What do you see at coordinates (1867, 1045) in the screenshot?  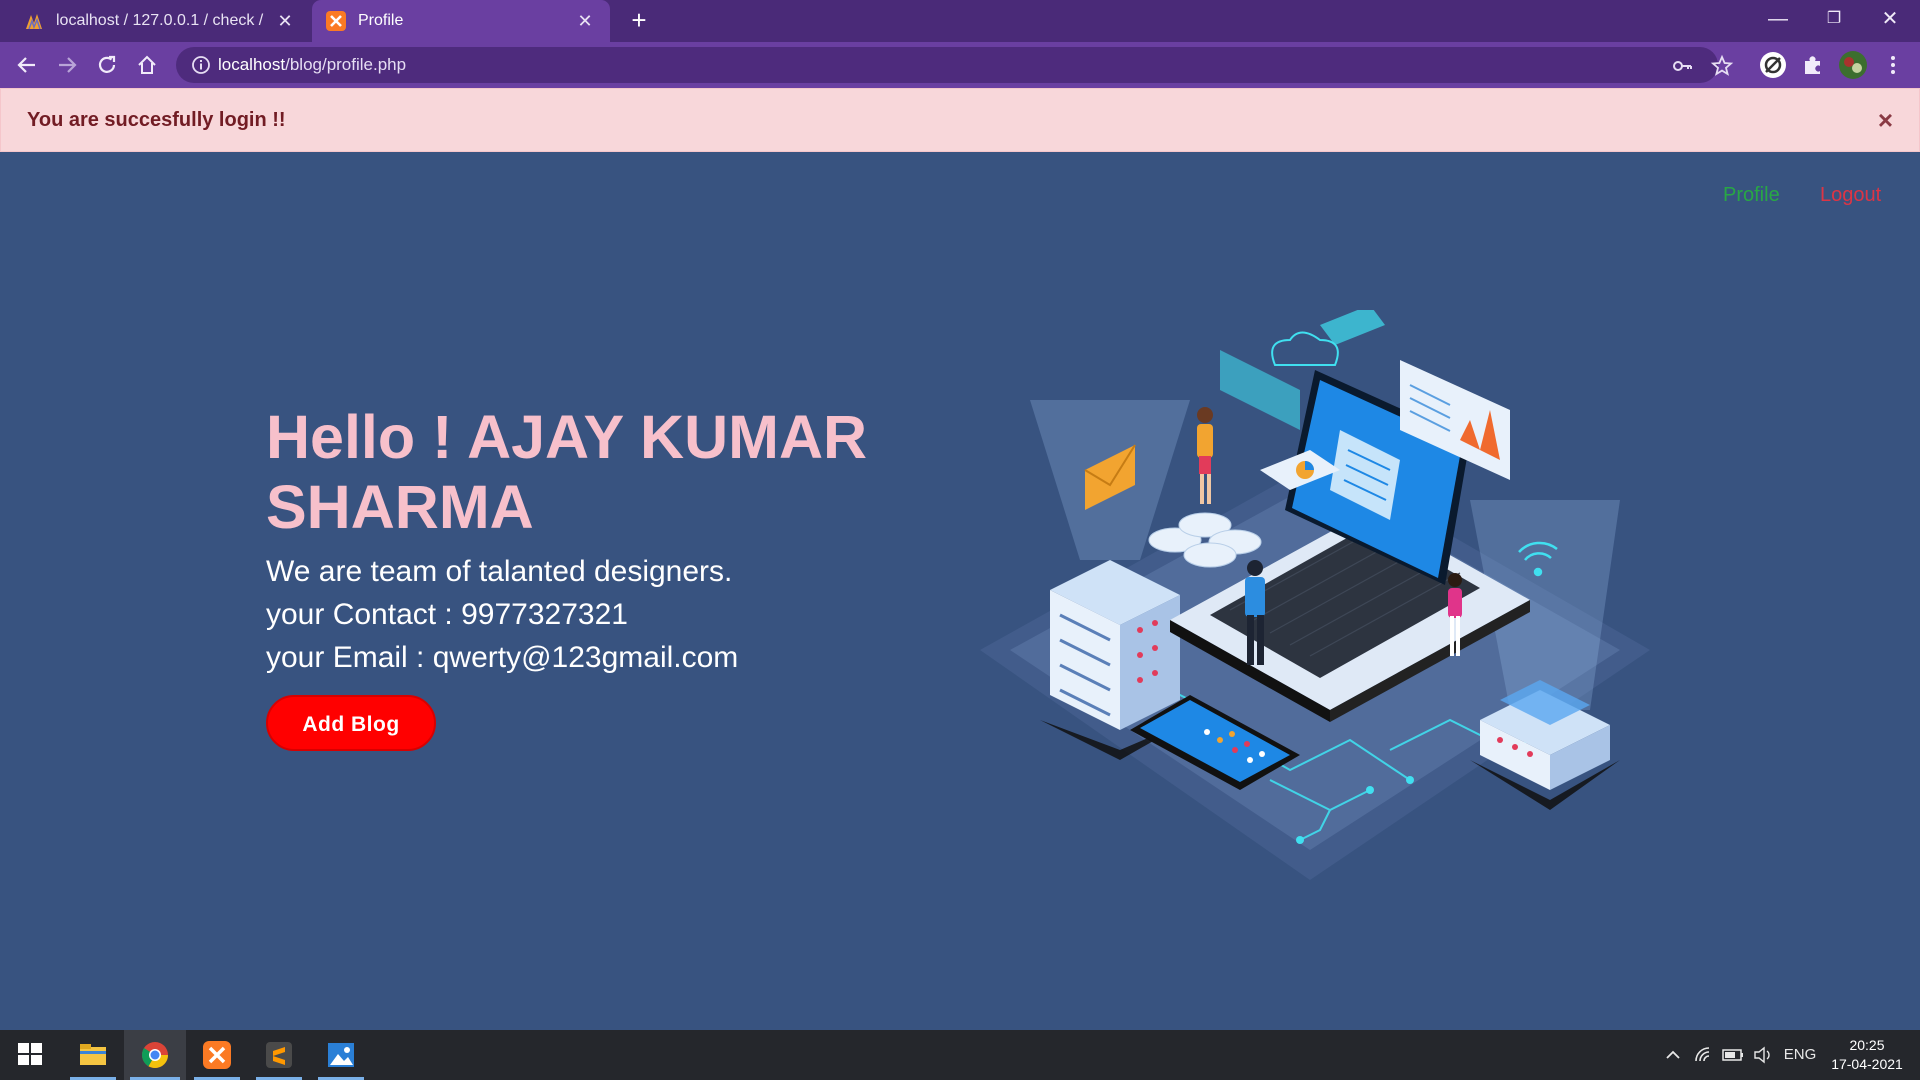 I see `clock-time: 20:25` at bounding box center [1867, 1045].